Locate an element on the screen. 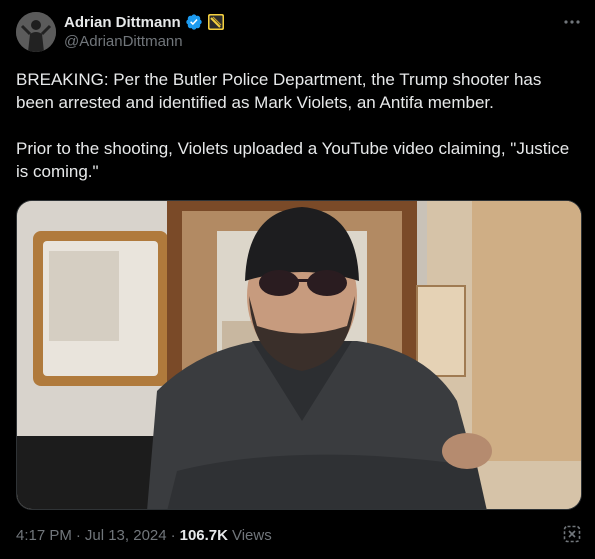  tweet-date: Jul 13, 2024 is located at coordinates (126, 535).